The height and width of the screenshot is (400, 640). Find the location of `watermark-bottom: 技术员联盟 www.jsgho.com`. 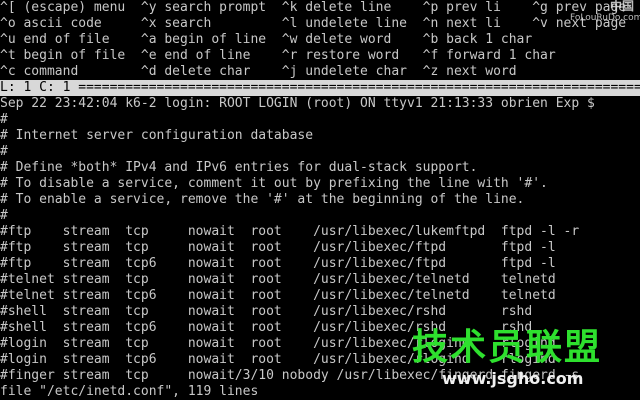

watermark-bottom: 技术员联盟 www.jsgho.com is located at coordinates (512, 362).